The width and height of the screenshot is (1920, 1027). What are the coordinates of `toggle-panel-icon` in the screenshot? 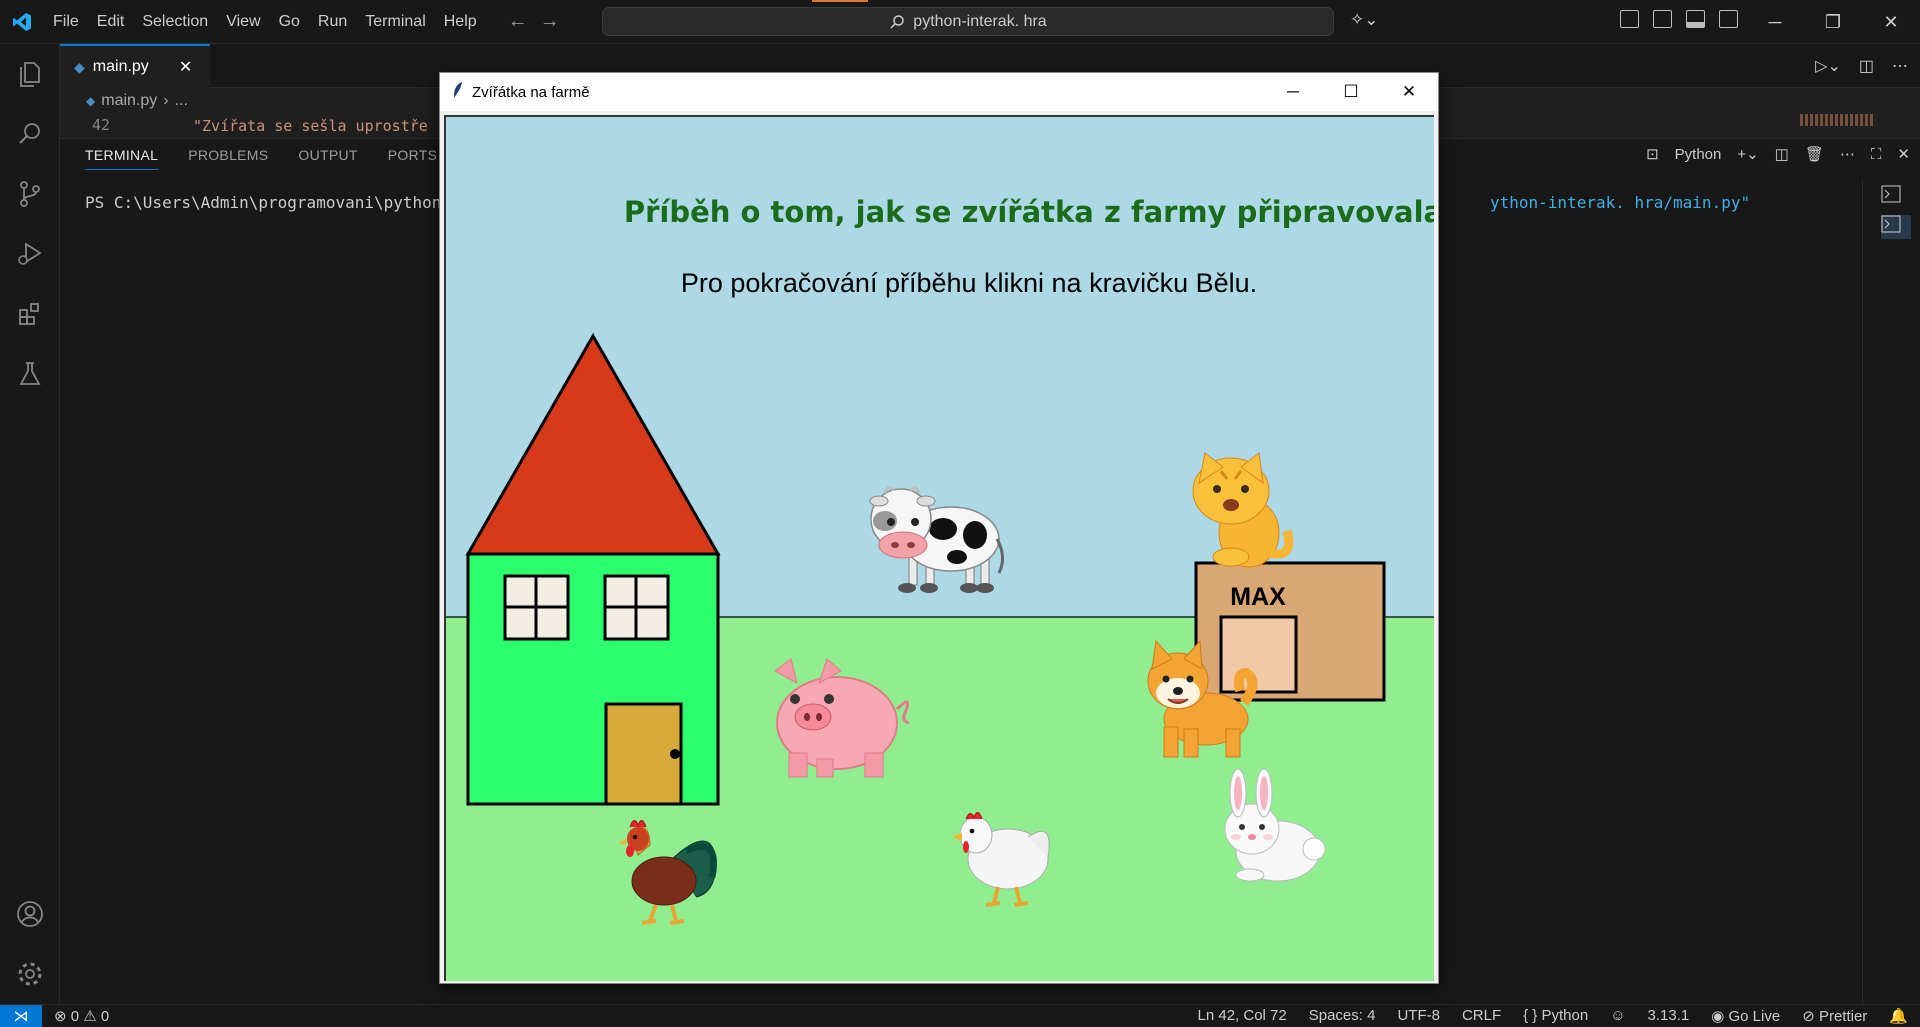 It's located at (1695, 19).